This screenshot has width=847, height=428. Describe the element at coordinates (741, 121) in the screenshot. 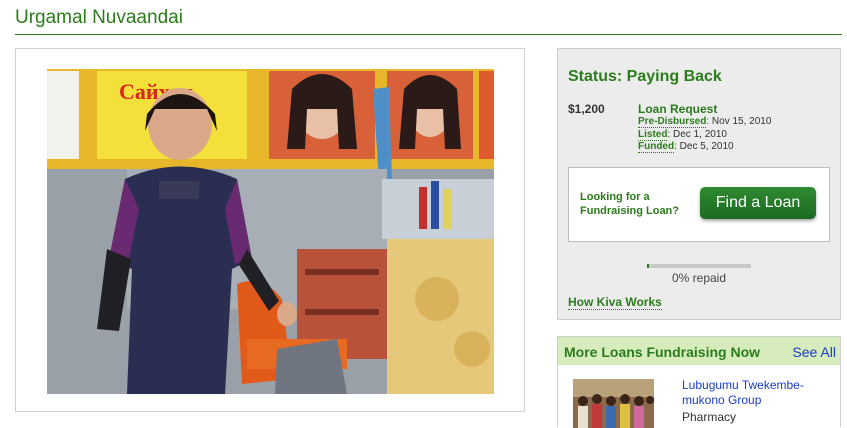

I see `timeline-date: Nov 15, 2010` at that location.